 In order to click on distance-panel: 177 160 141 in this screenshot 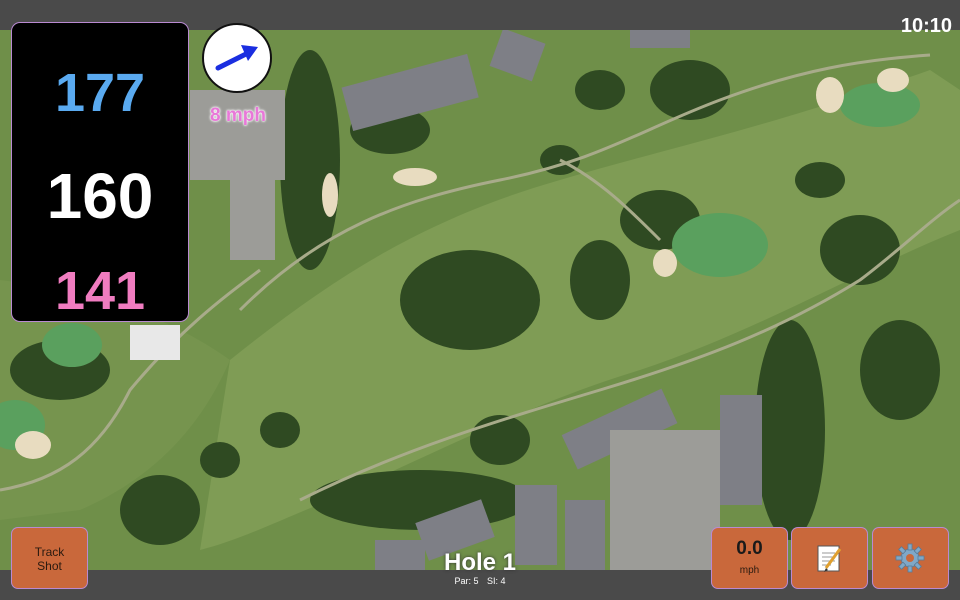, I will do `click(100, 172)`.